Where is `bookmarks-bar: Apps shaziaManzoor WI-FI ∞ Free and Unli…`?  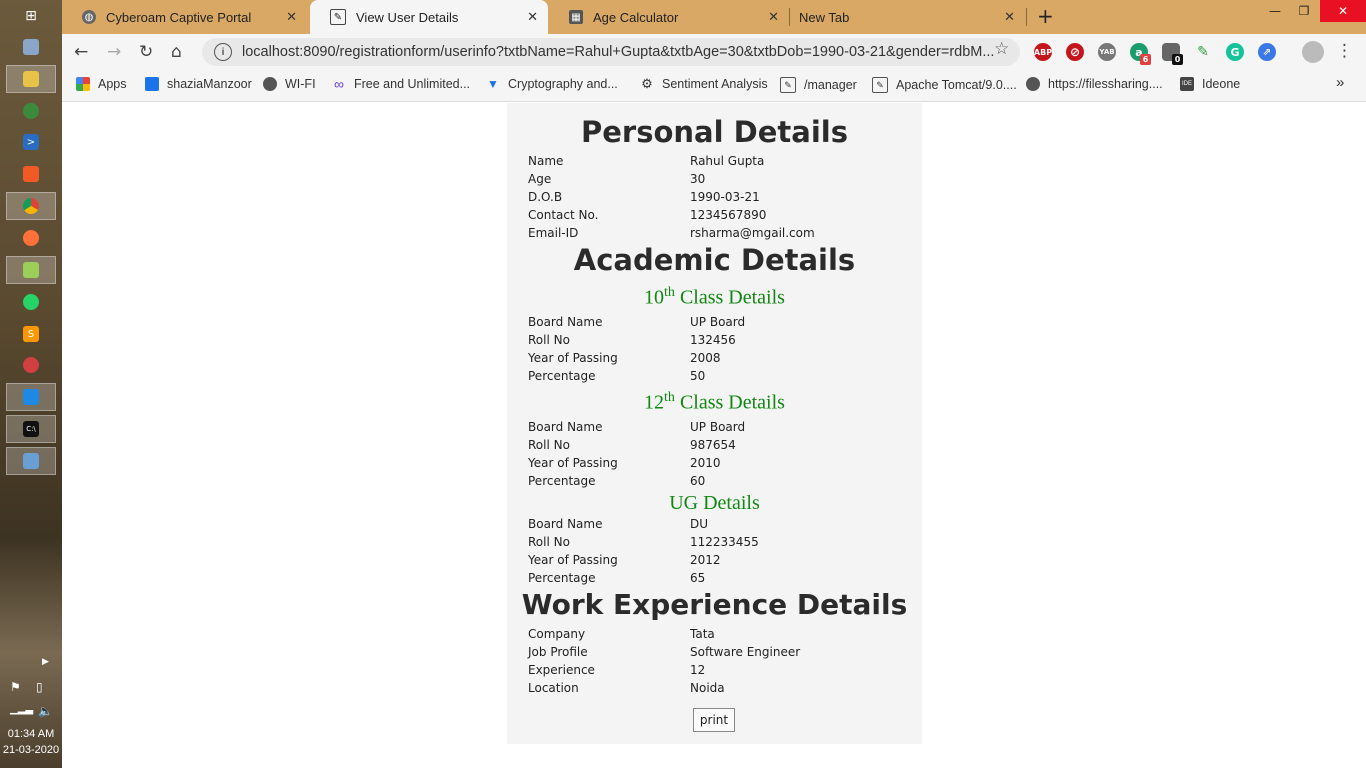 bookmarks-bar: Apps shaziaManzoor WI-FI ∞ Free and Unli… is located at coordinates (714, 86).